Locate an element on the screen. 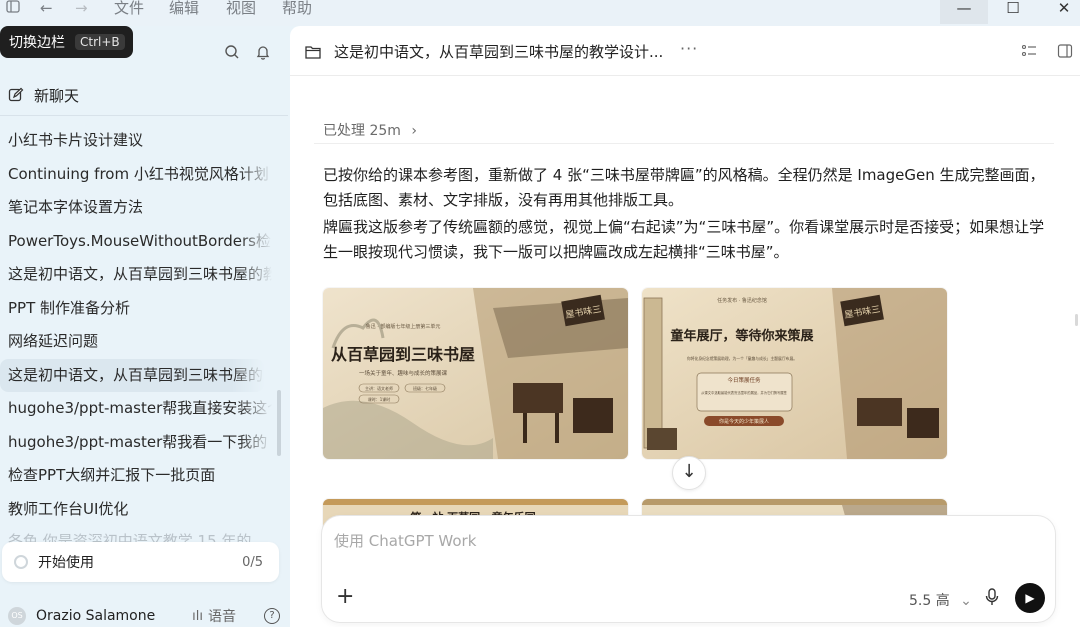  processed-time: 已处理 25m › is located at coordinates (370, 130).